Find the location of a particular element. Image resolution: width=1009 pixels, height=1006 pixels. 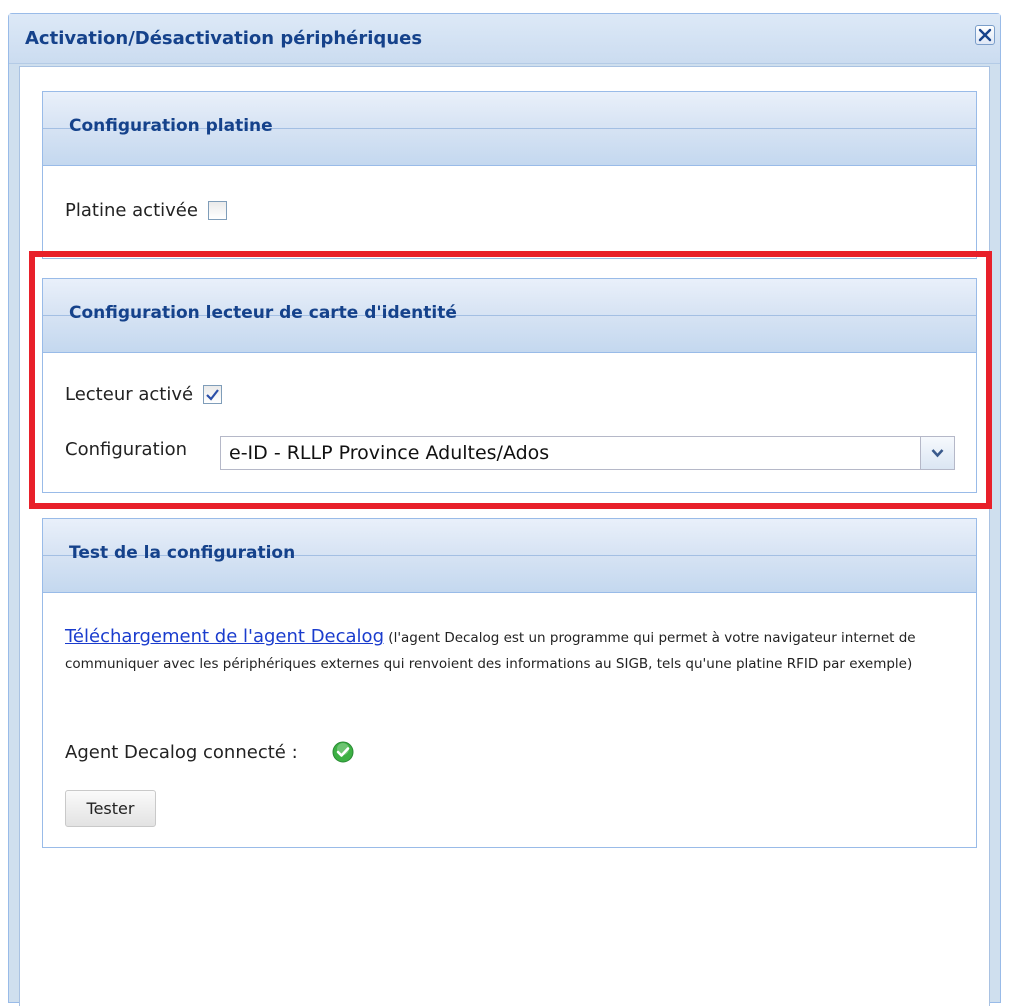

lecteur-checkbox is located at coordinates (213, 394).